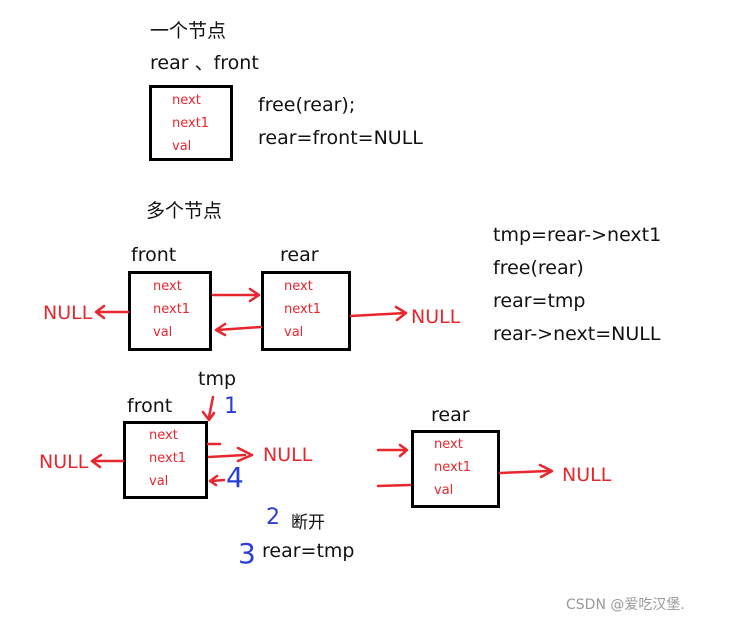 Image resolution: width=733 pixels, height=622 pixels. I want to click on code-line: free(rear), so click(538, 268).